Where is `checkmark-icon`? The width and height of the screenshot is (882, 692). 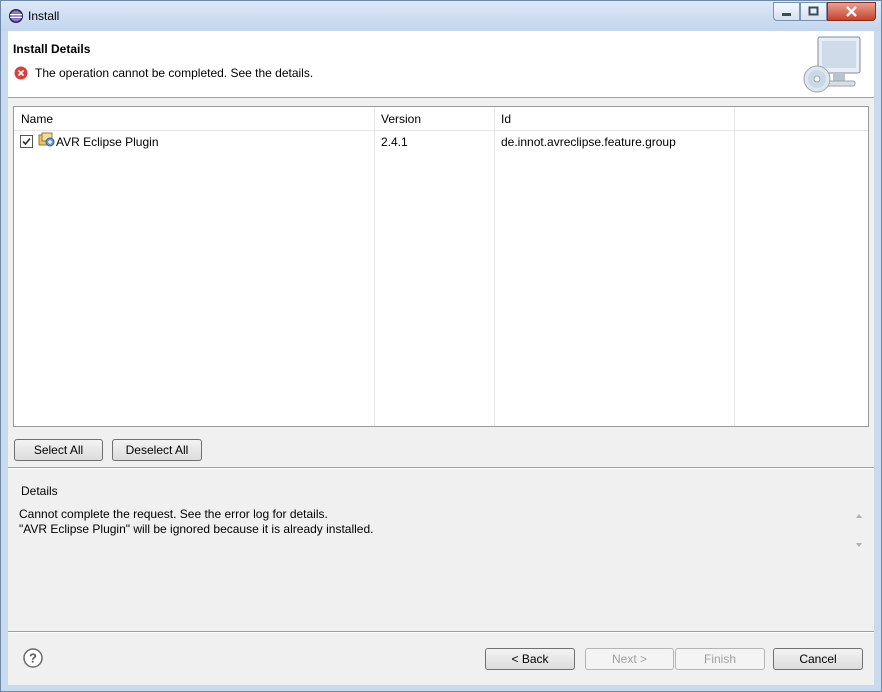 checkmark-icon is located at coordinates (26, 141).